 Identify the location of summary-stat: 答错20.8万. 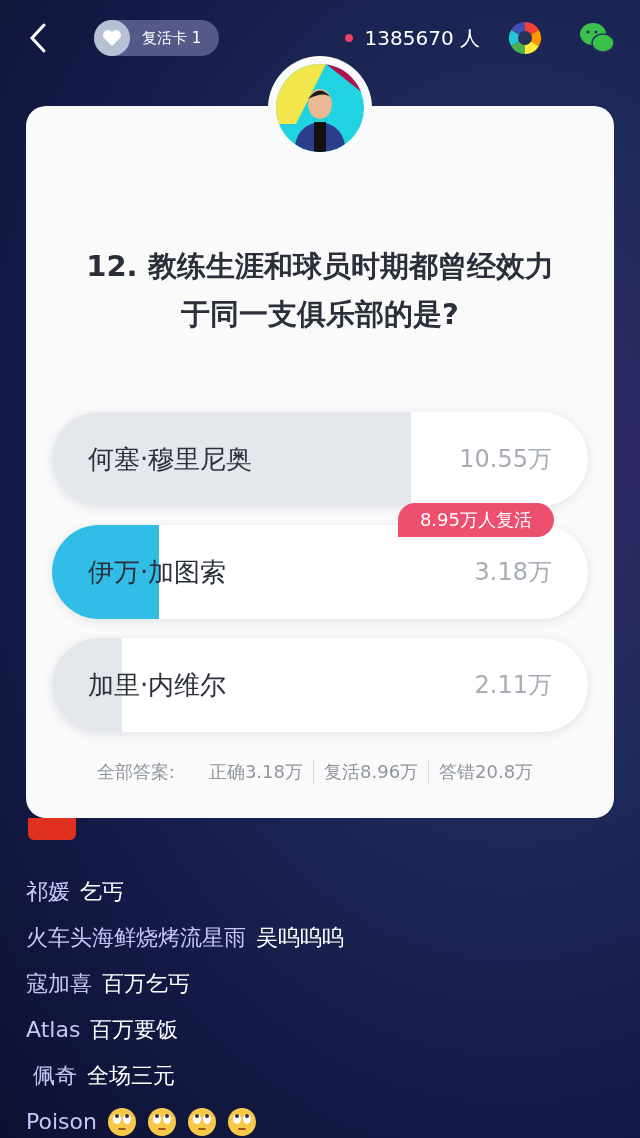
(486, 772).